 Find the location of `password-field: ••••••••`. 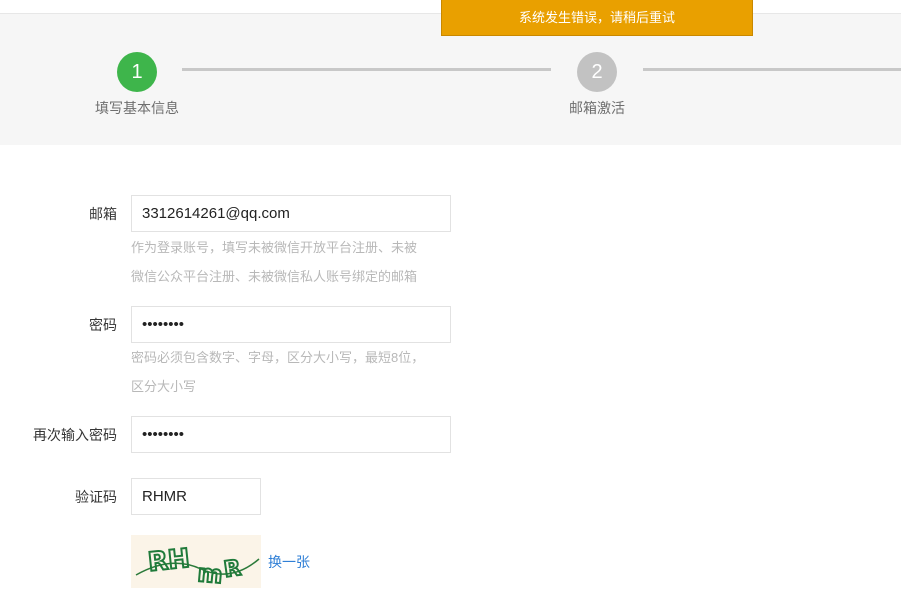

password-field: •••••••• is located at coordinates (291, 324).